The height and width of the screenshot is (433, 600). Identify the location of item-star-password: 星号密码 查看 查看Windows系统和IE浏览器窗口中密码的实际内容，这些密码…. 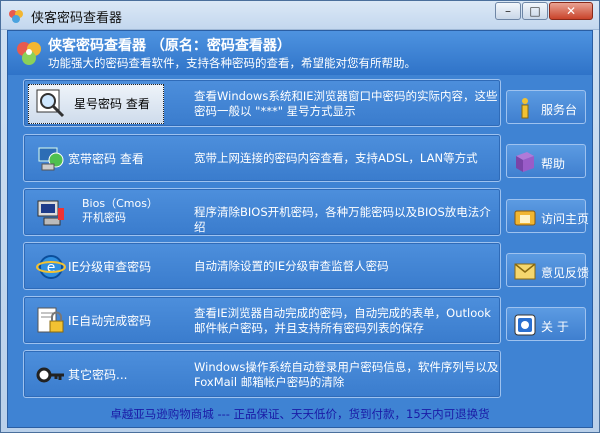
(262, 103).